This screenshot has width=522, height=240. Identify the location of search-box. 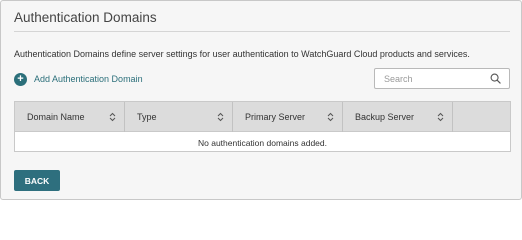
(442, 78).